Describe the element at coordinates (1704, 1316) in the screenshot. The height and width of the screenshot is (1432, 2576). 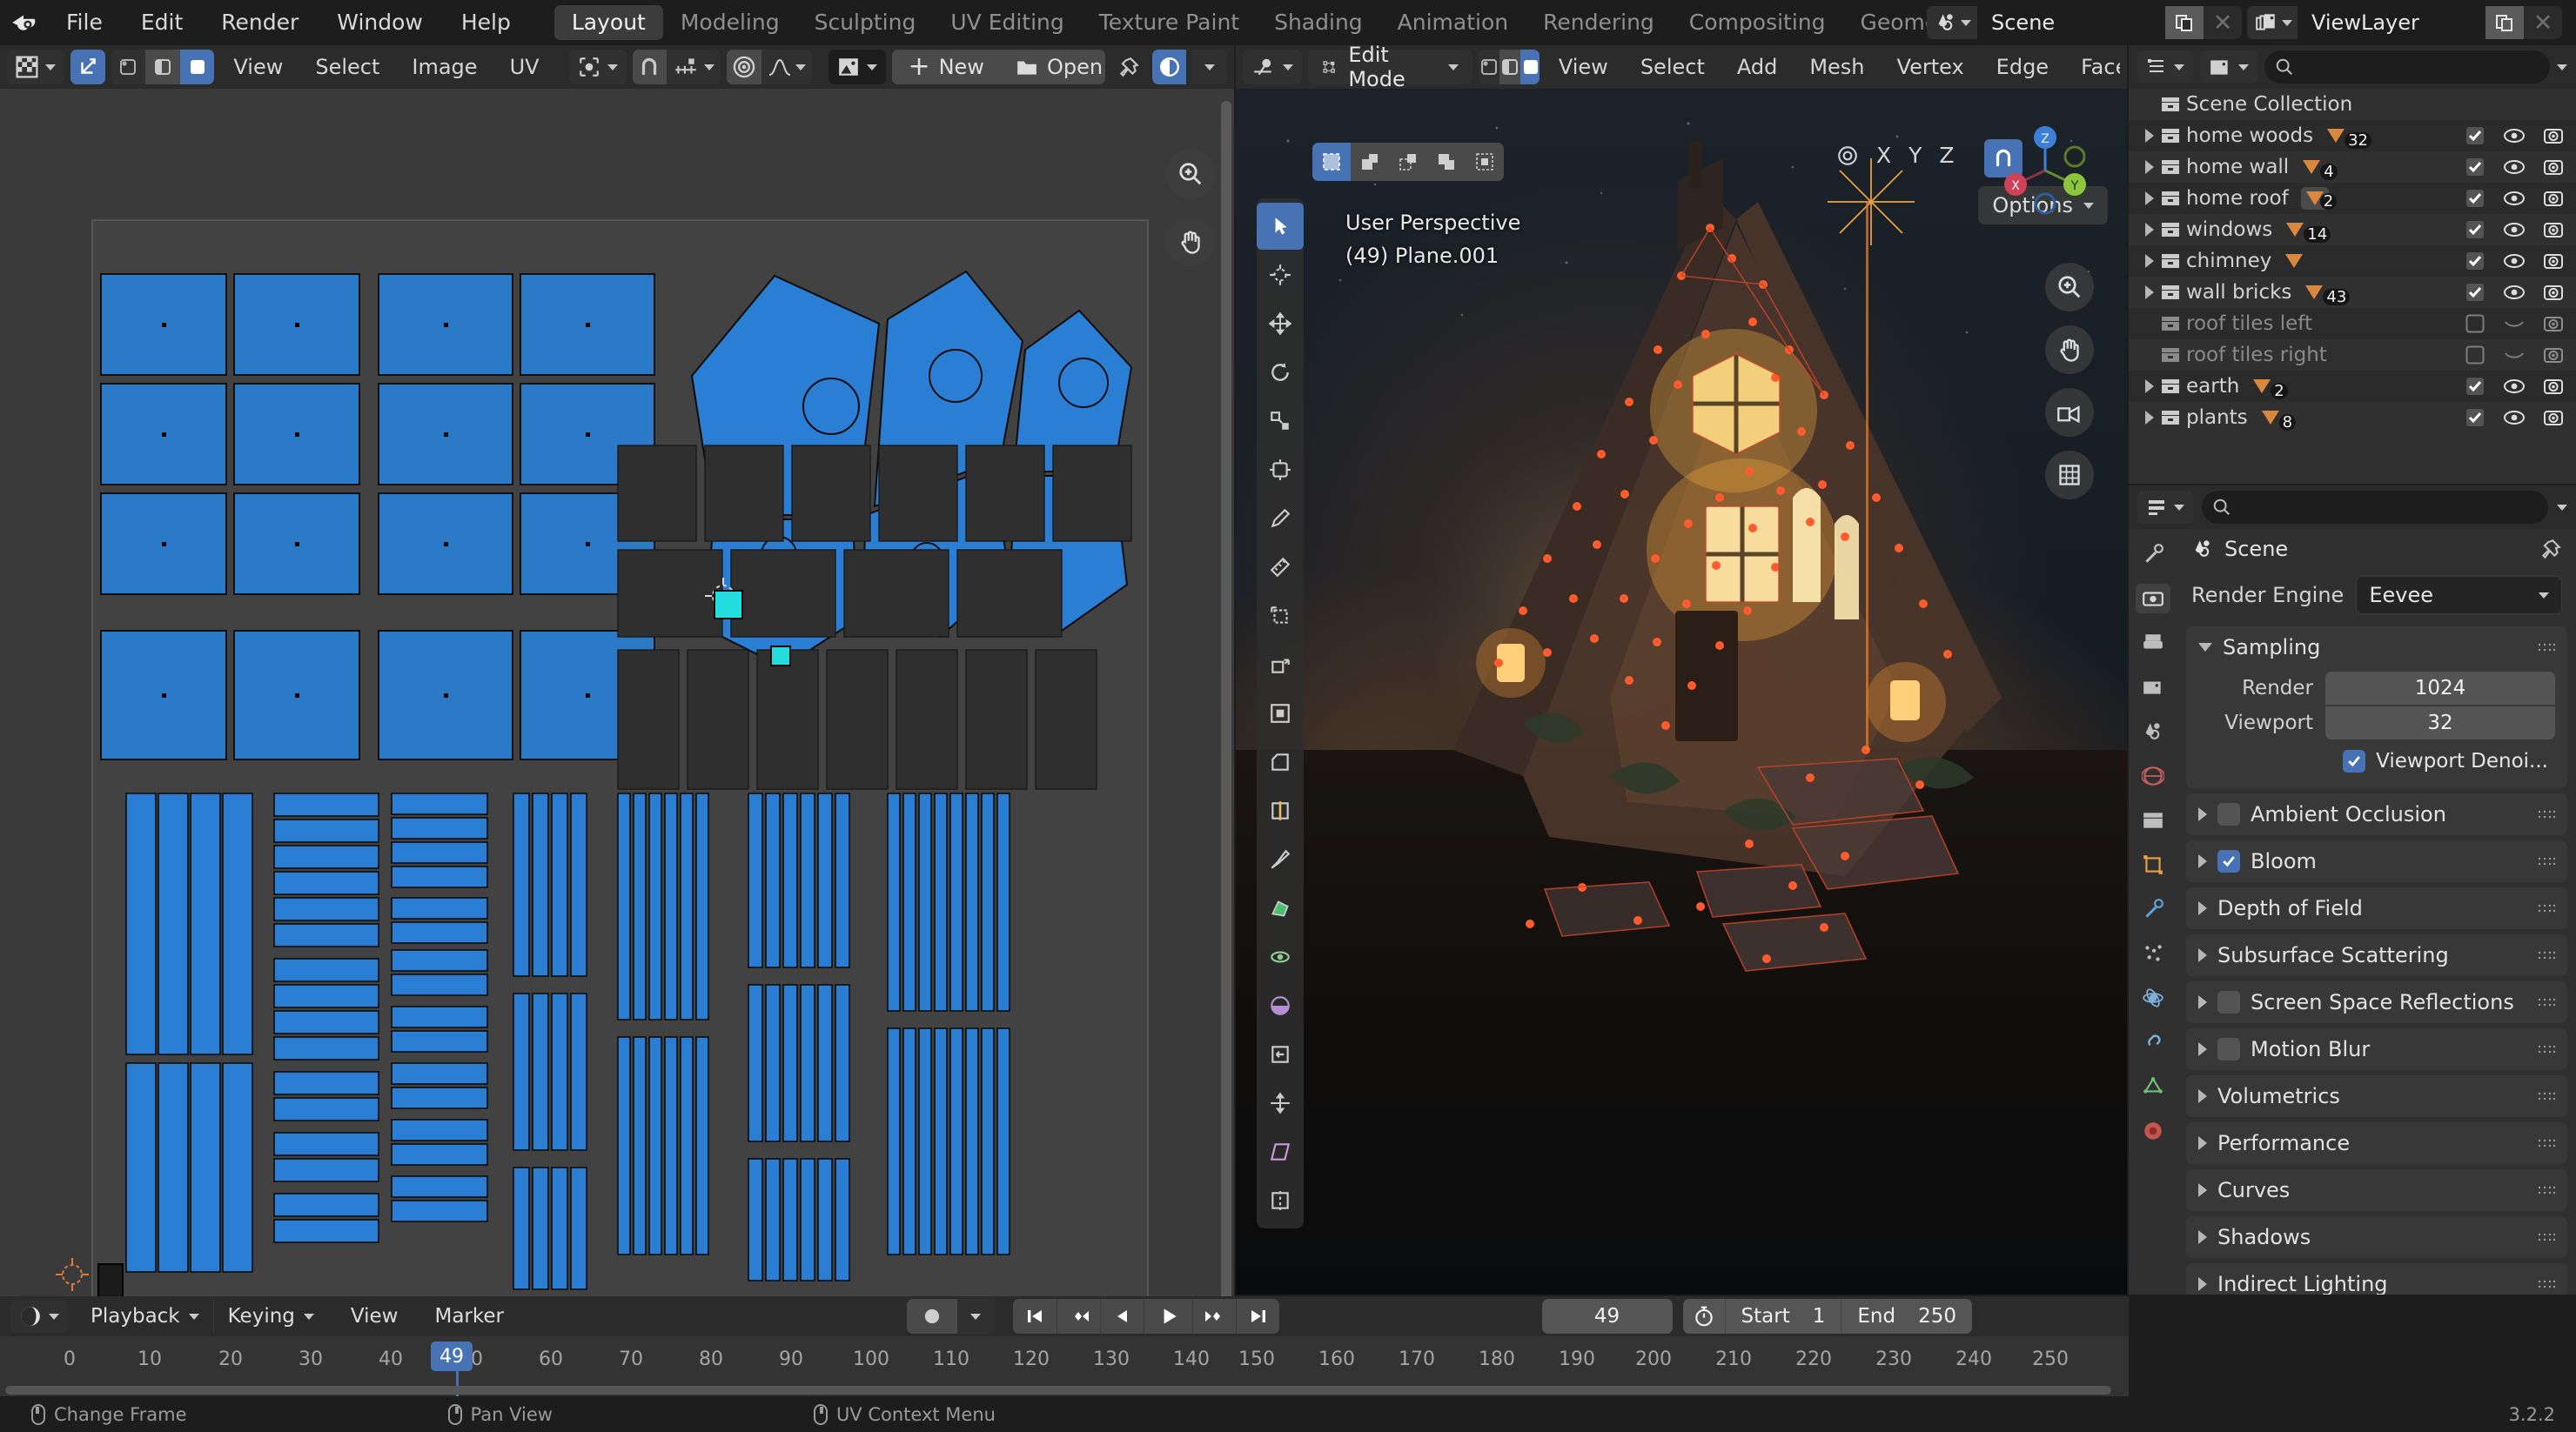
I see `use-preview-range-icon` at that location.